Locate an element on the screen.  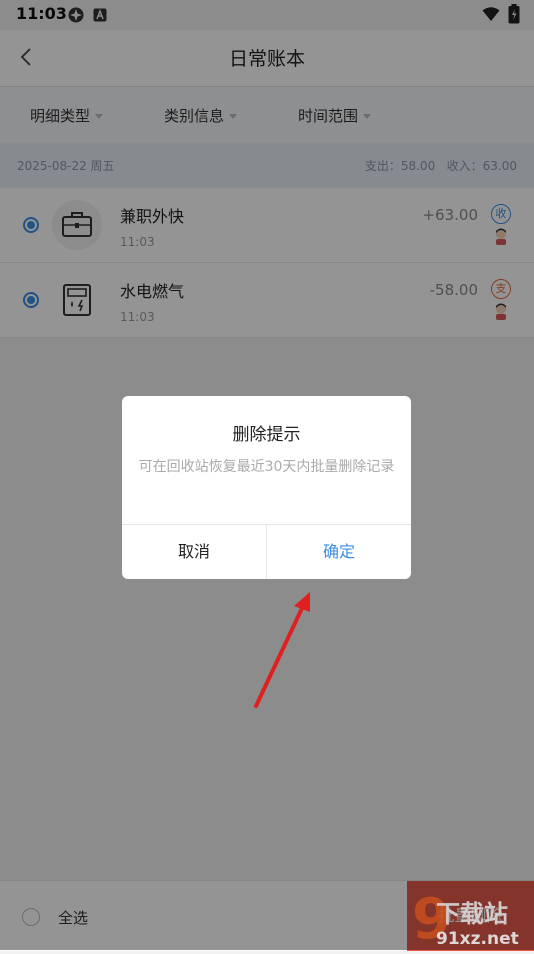
dialog-title: 删除提示 is located at coordinates (266, 435).